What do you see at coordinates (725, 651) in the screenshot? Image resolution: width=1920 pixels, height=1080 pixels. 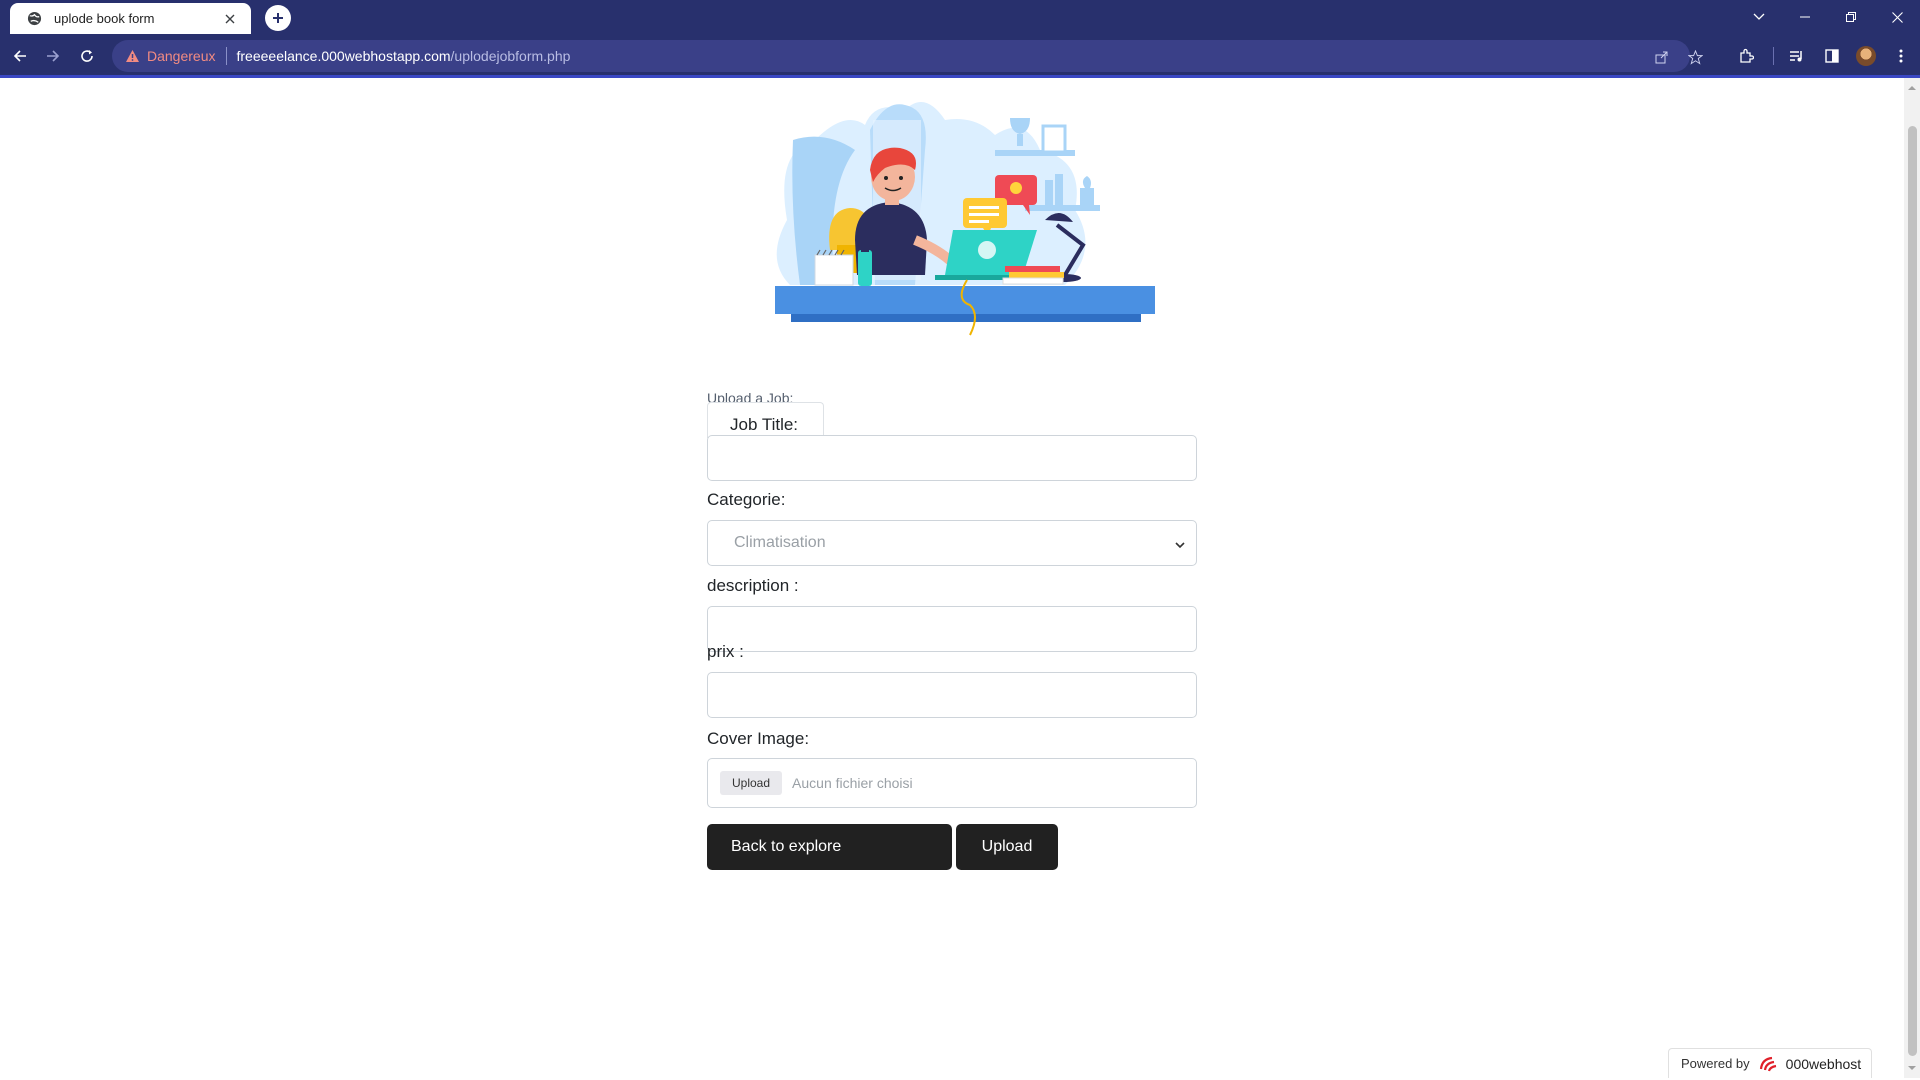 I see `prix-label: prix :` at bounding box center [725, 651].